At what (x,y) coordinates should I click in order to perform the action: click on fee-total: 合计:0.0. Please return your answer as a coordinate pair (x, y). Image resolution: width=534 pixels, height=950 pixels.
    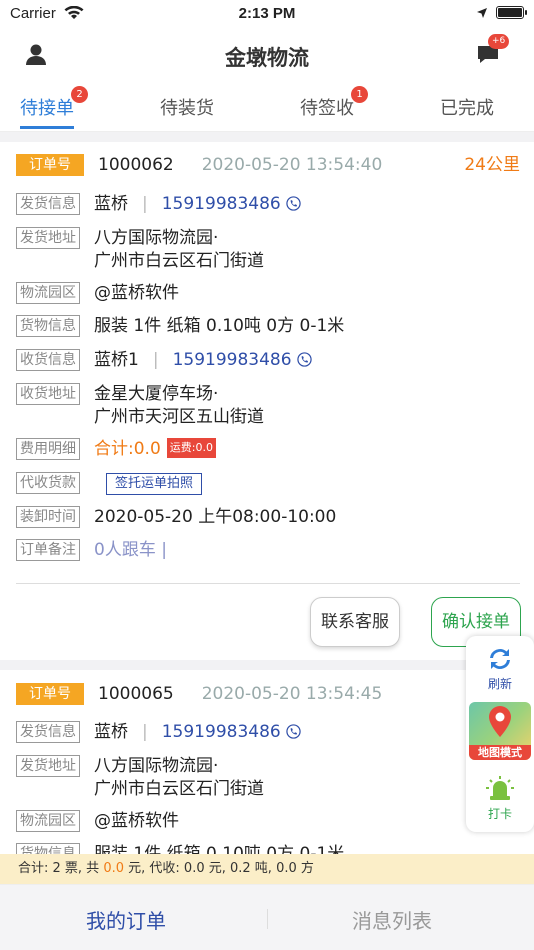
    Looking at the image, I should click on (127, 449).